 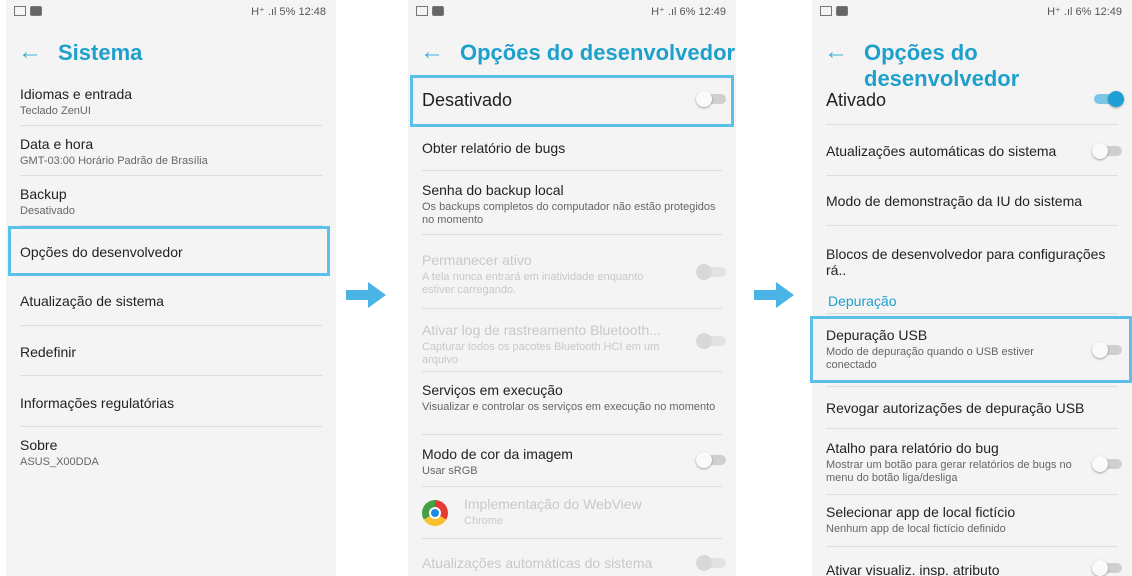 I want to click on list-item: Idiomas e entrada Teclado ZenUI, so click(x=171, y=102).